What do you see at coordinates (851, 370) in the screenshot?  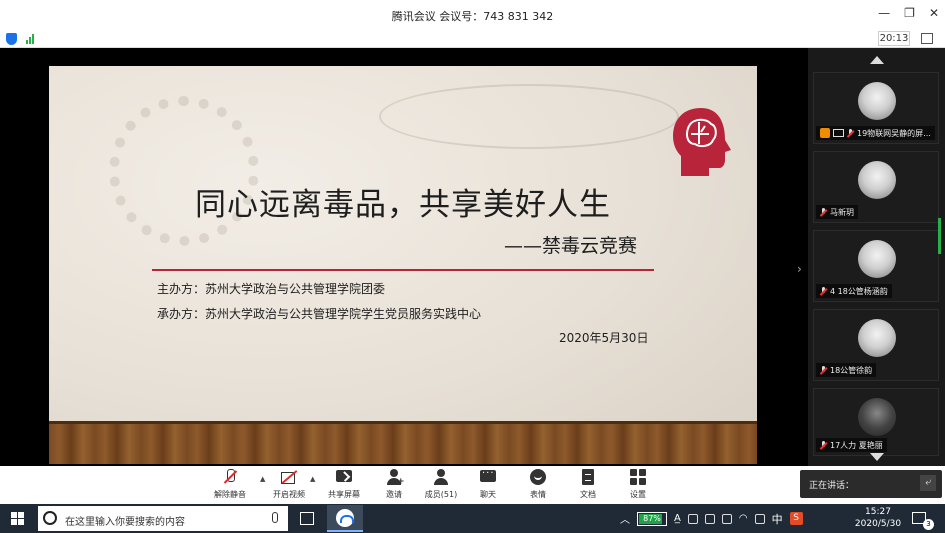 I see `participant-name: 18公管徐韵` at bounding box center [851, 370].